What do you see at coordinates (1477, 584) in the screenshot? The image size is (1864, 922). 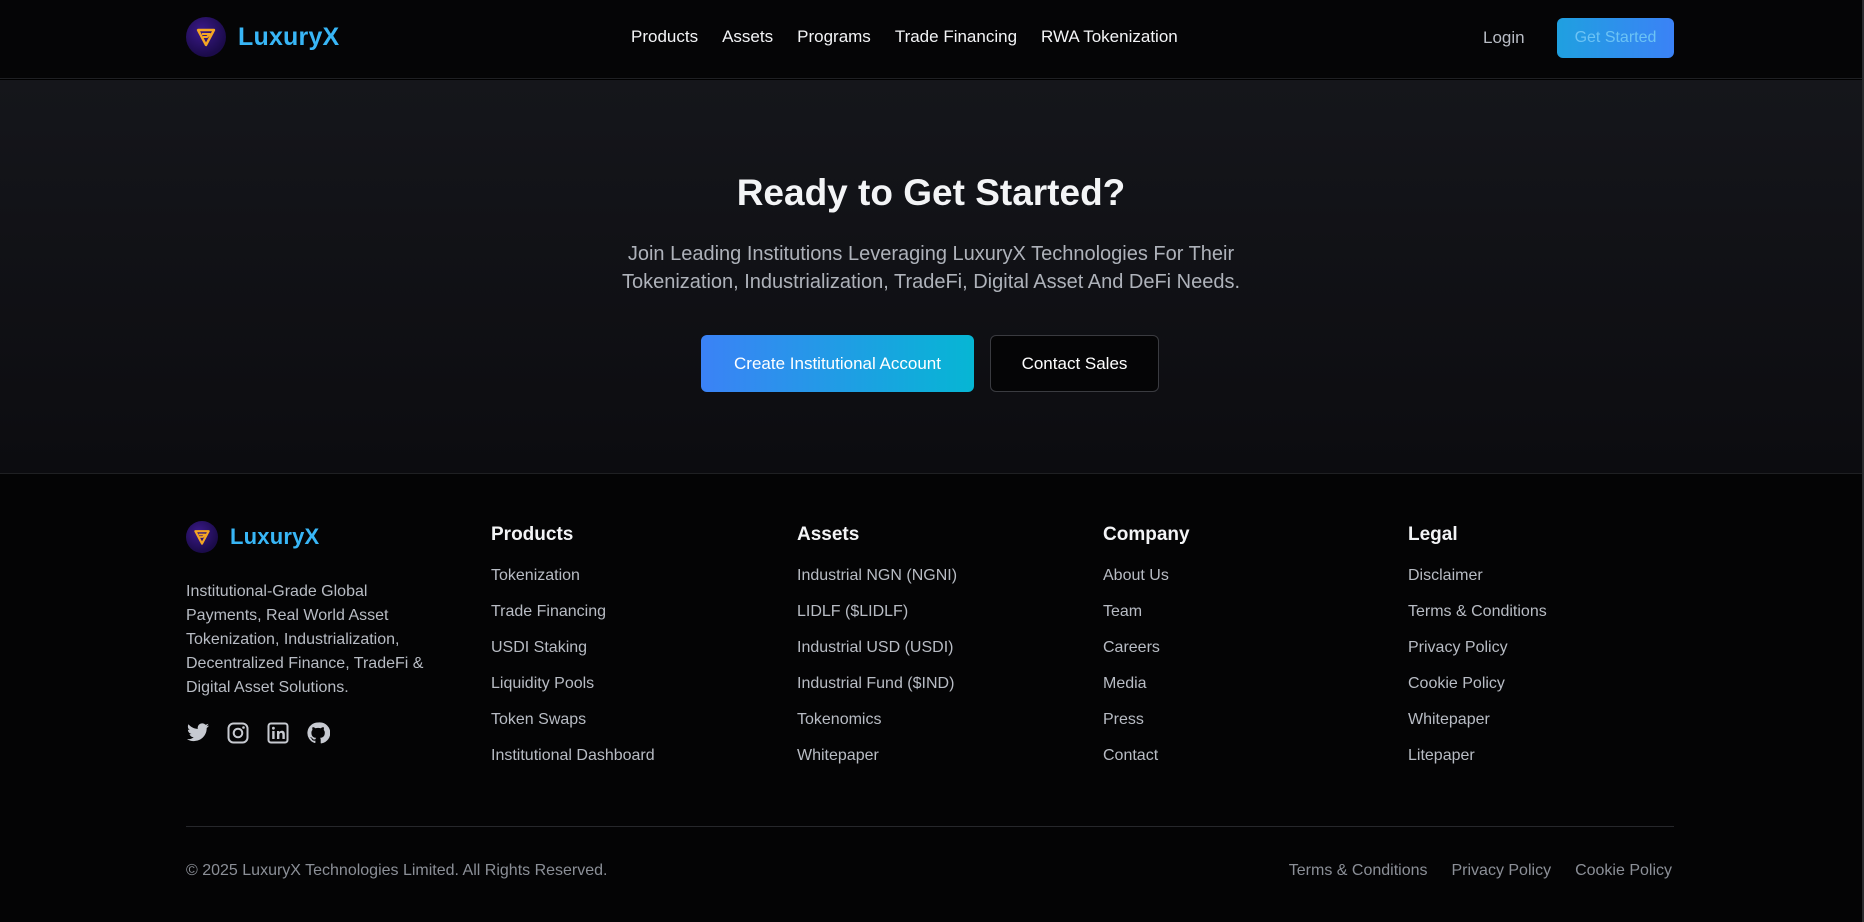 I see `footer-link: Disclaimer` at bounding box center [1477, 584].